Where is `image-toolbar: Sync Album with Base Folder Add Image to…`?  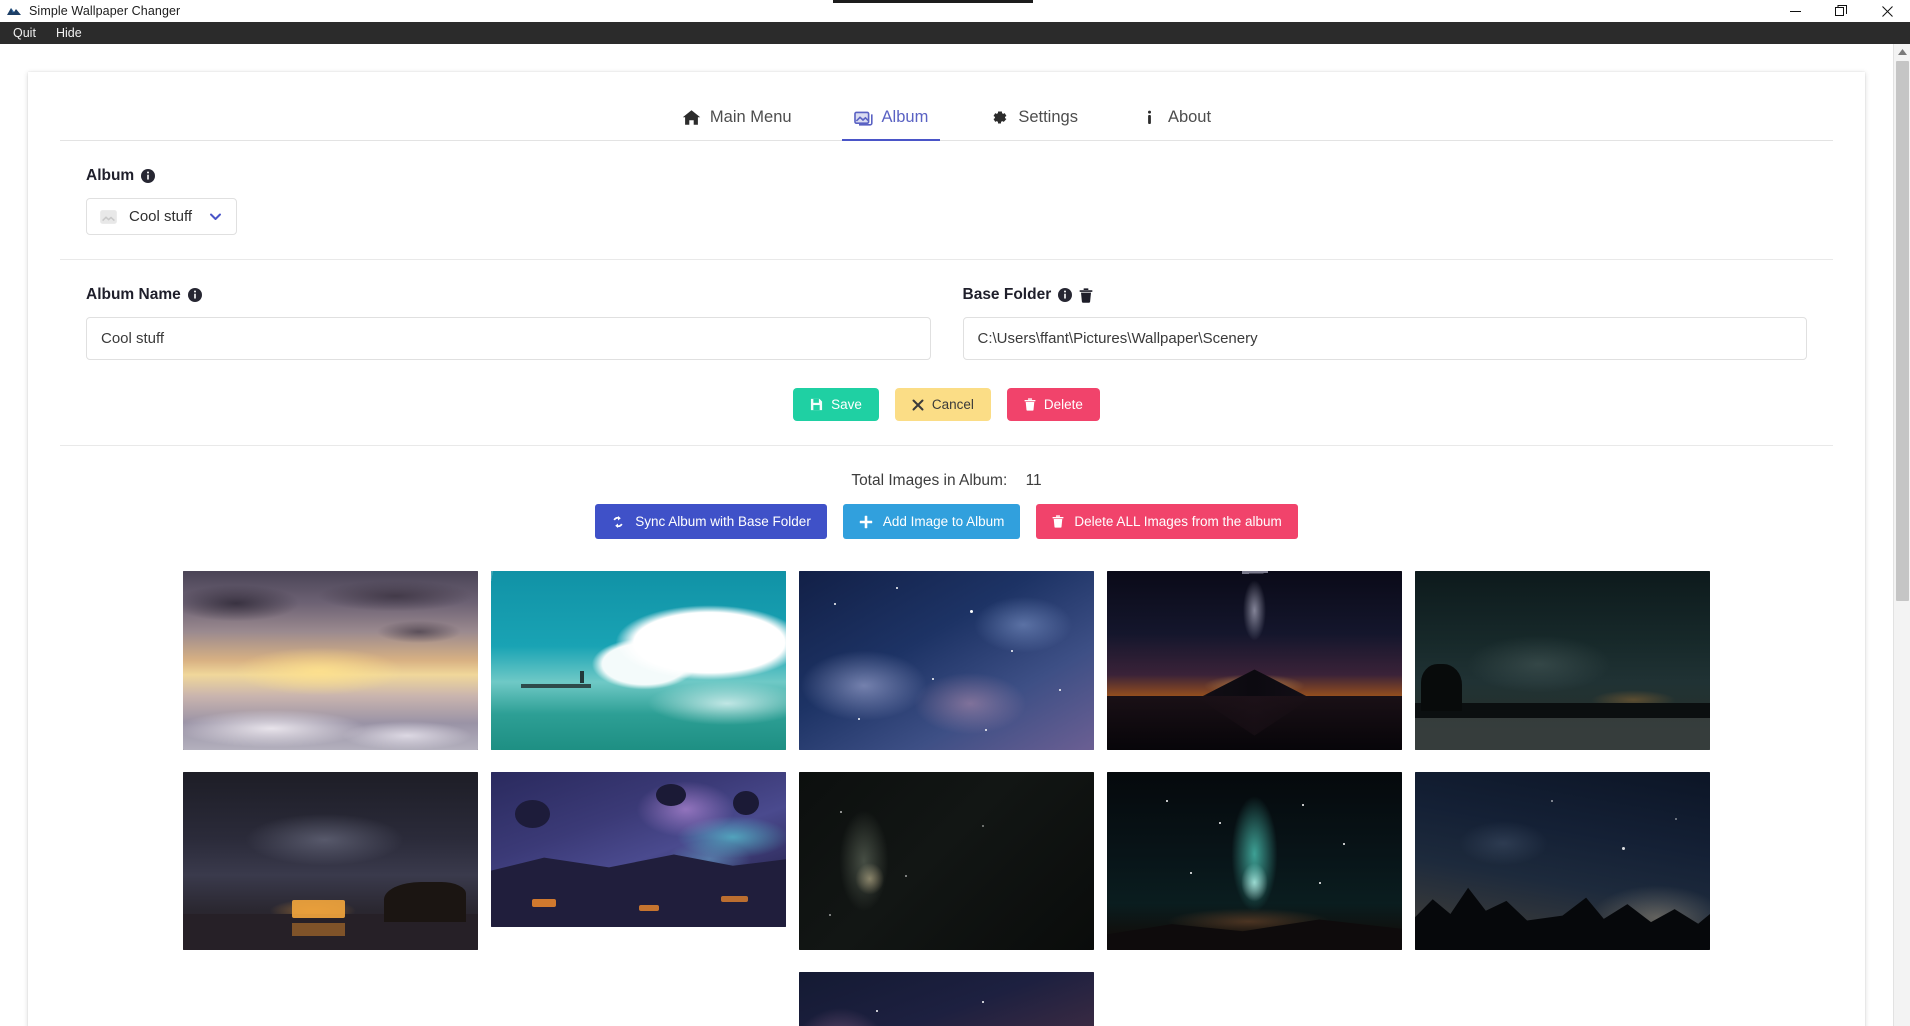
image-toolbar: Sync Album with Base Folder Add Image to… is located at coordinates (946, 521).